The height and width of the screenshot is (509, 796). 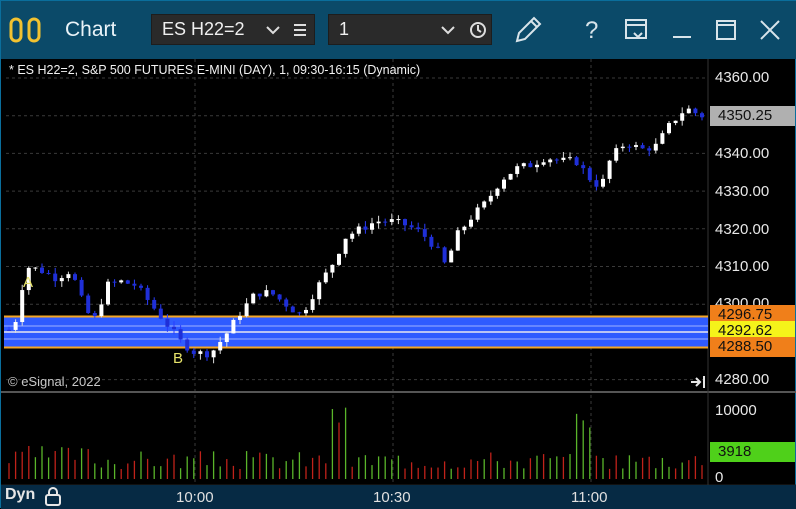 I want to click on maximize-icon, so click(x=726, y=30).